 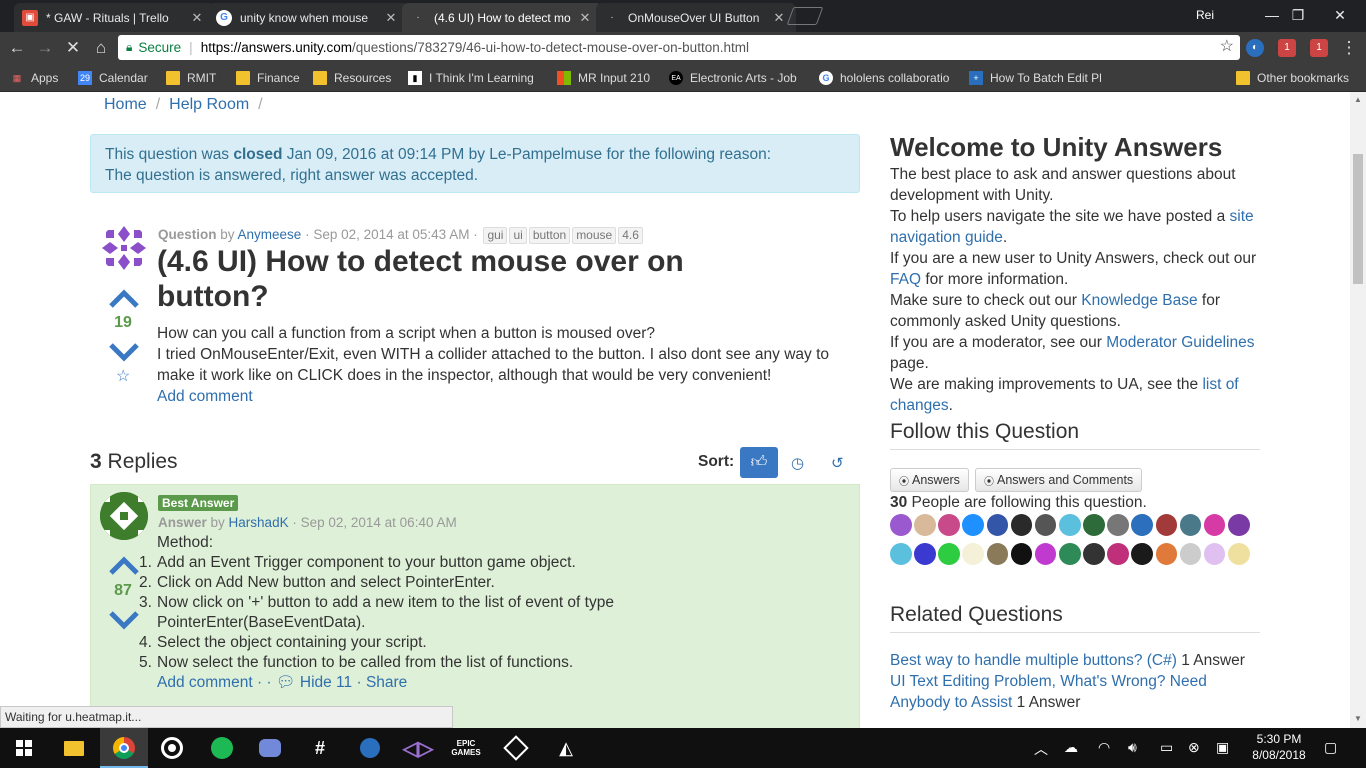 I want to click on bookmark-apps: ▦ Apps, so click(x=34, y=78).